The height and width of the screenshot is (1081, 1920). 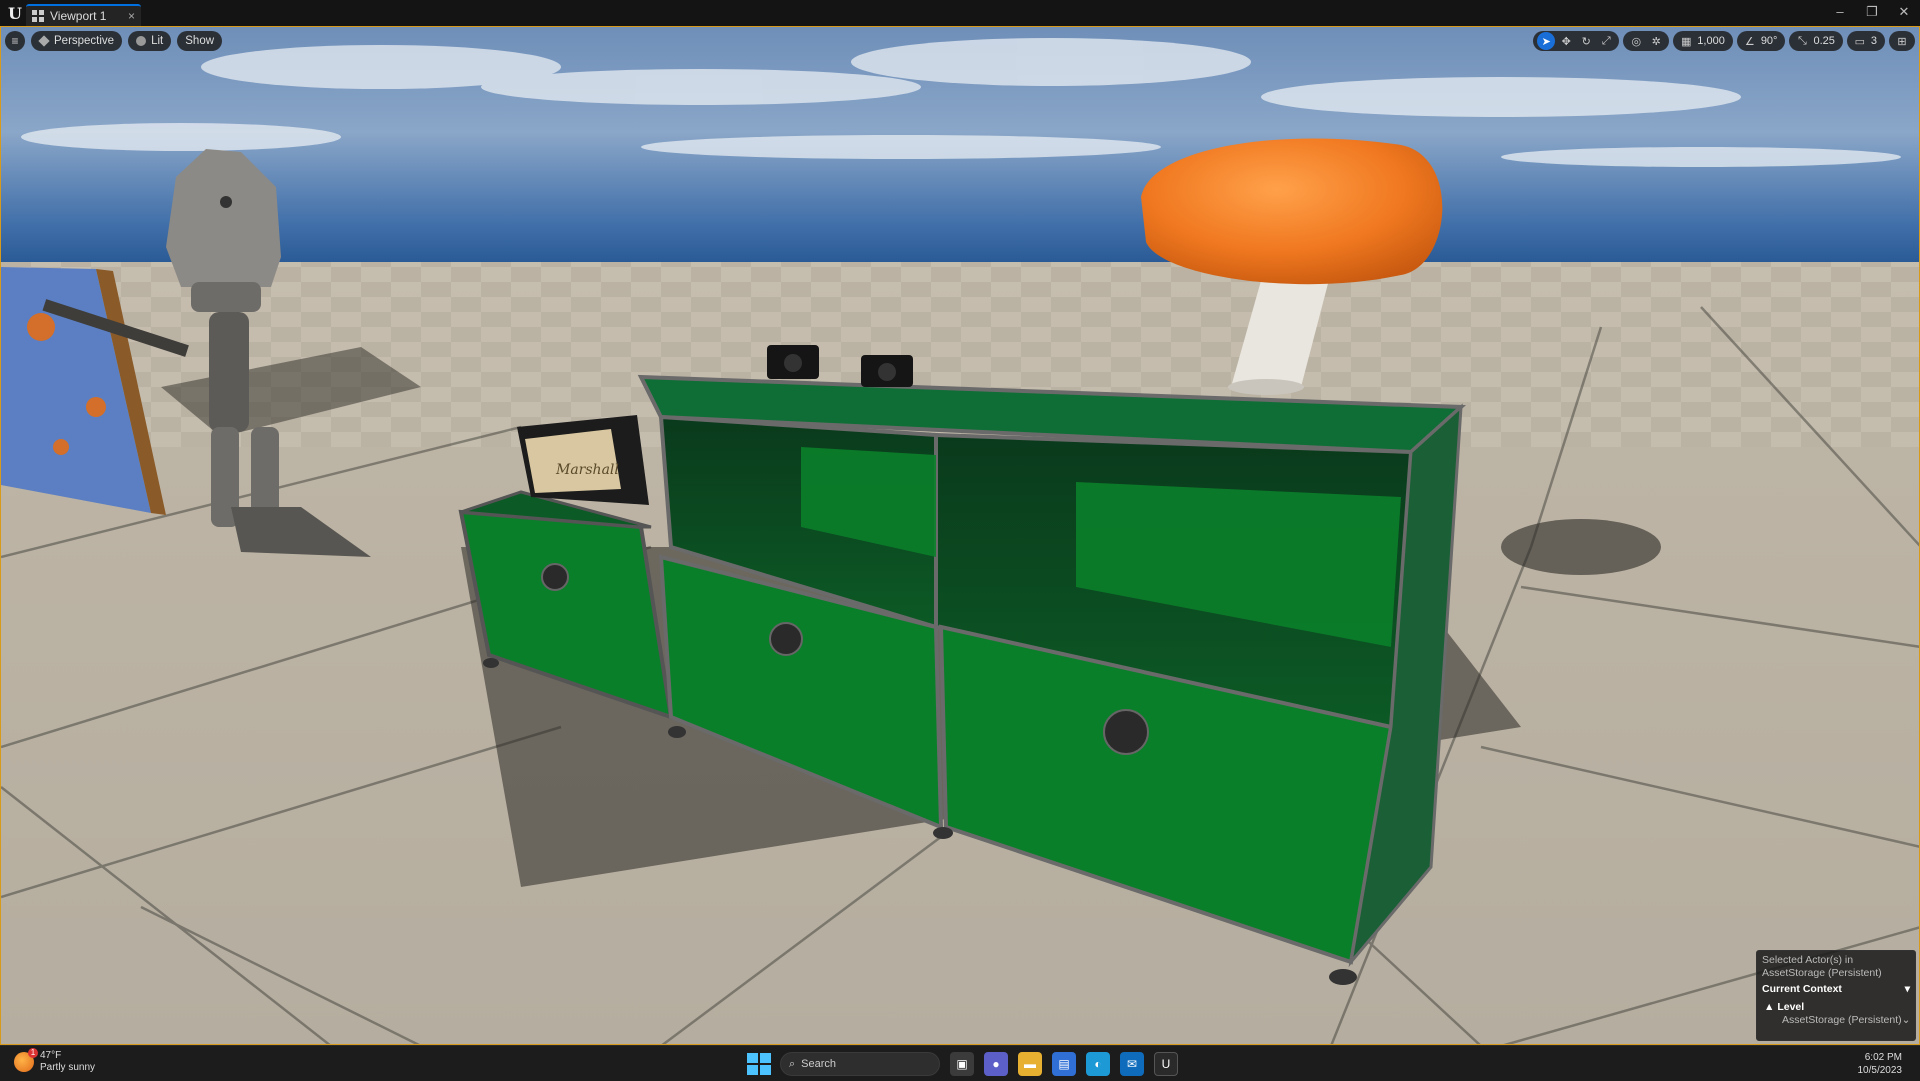 I want to click on maximize-viewport-icon: ⊞, so click(x=1902, y=41).